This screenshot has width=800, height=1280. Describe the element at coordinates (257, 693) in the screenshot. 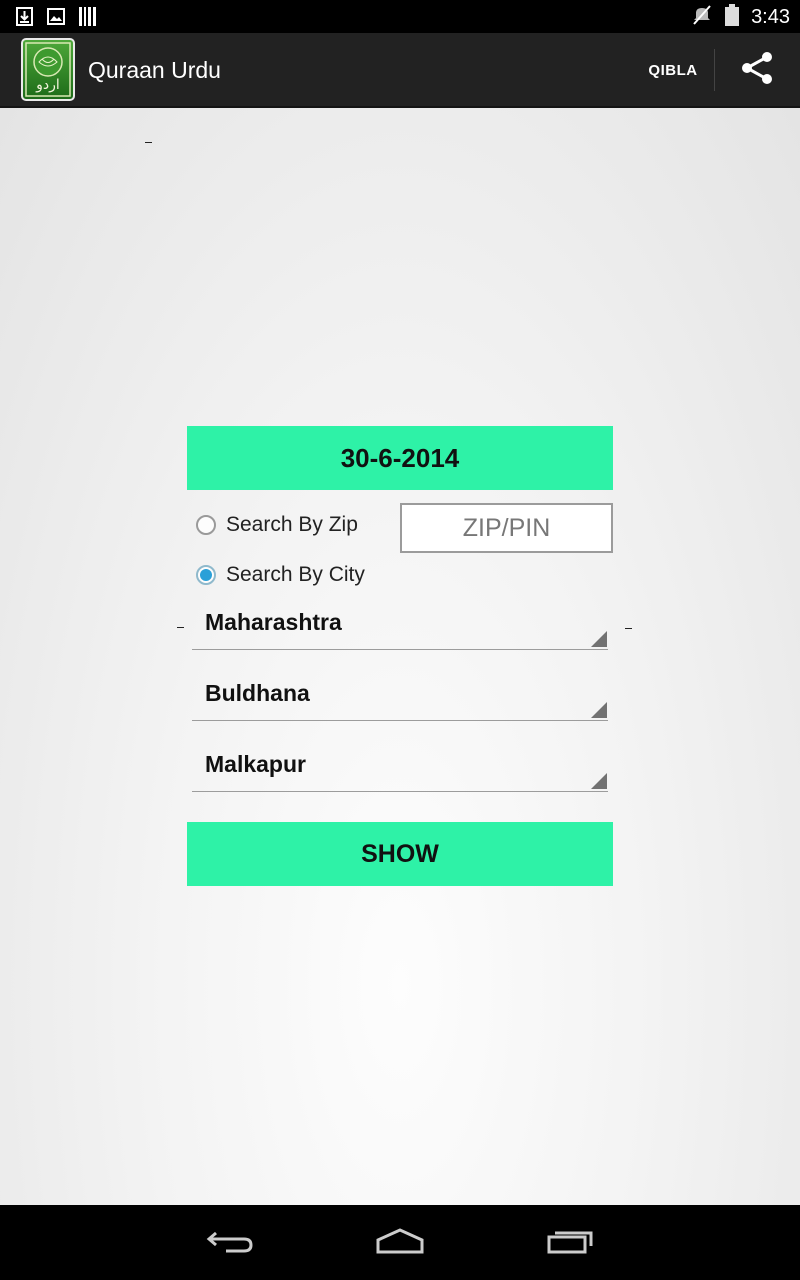

I see `district-spinner-value: Buldhana` at that location.